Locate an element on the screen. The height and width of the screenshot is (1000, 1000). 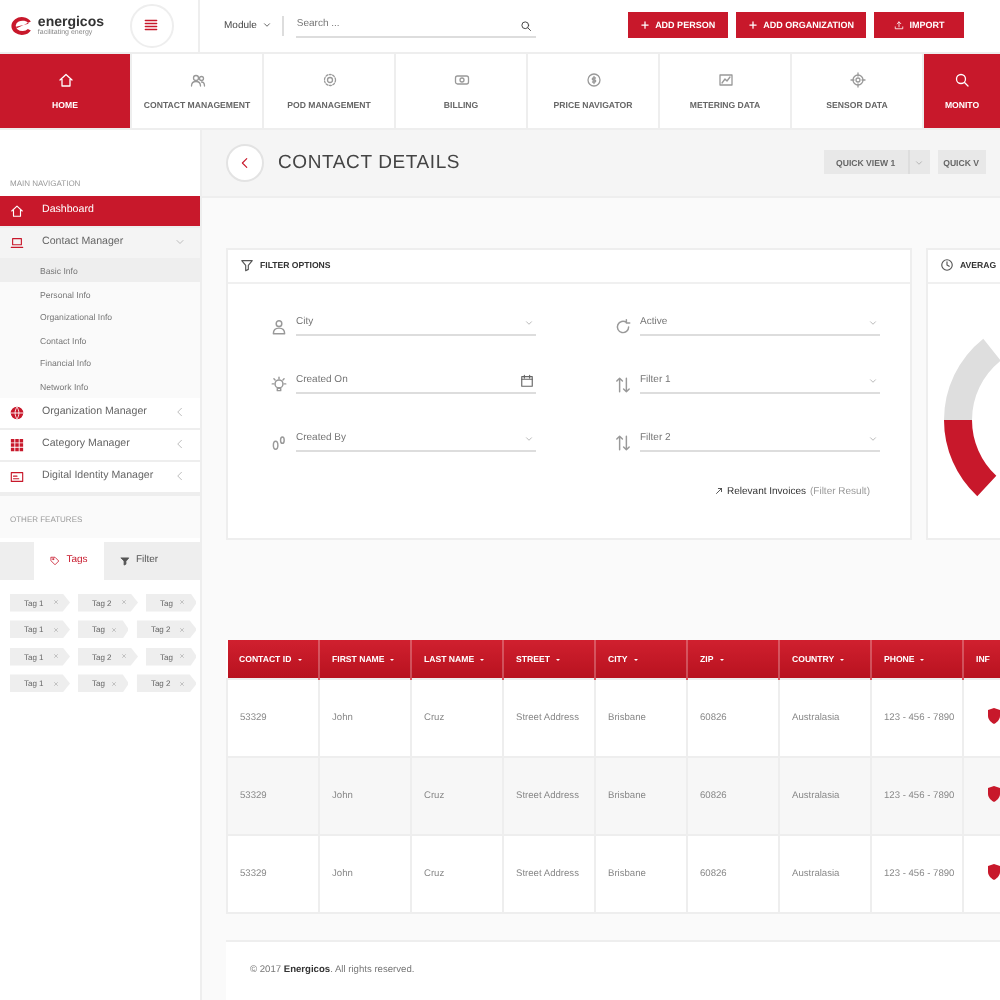
menu-button is located at coordinates (151, 25).